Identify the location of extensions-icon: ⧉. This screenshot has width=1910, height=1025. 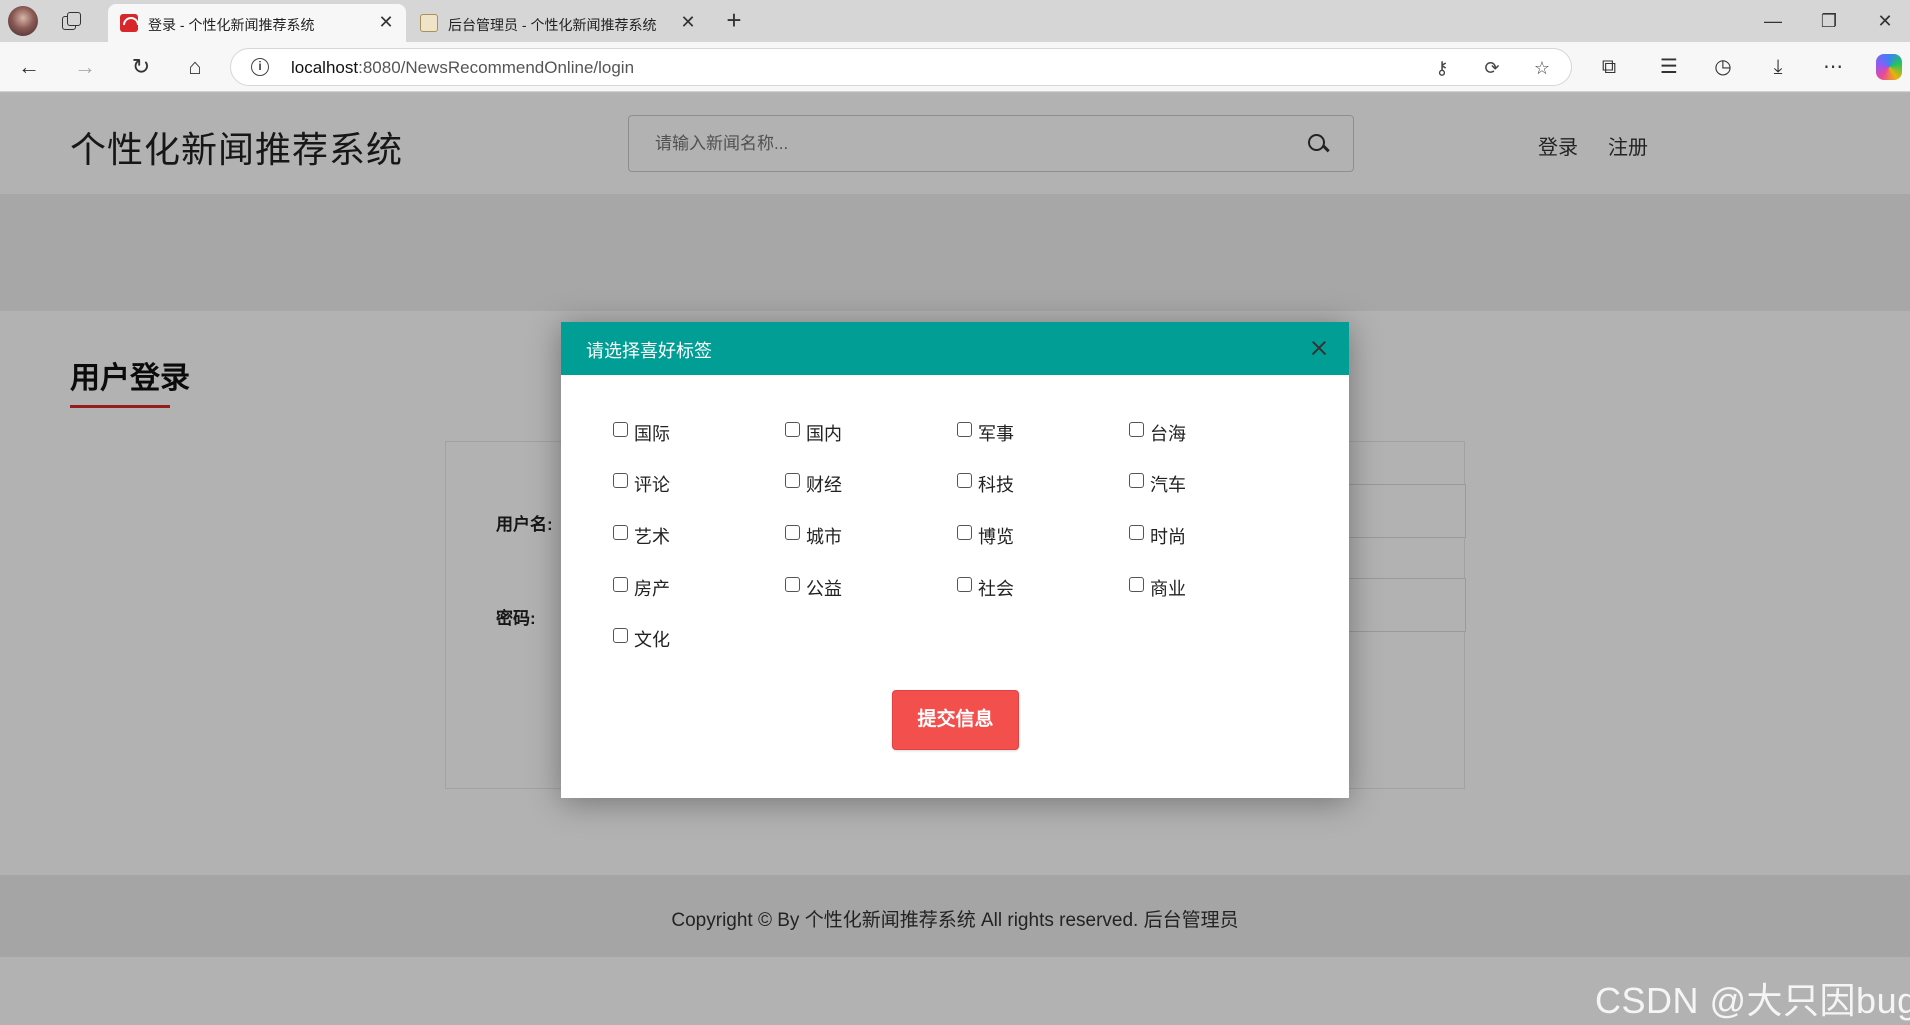
(1609, 67).